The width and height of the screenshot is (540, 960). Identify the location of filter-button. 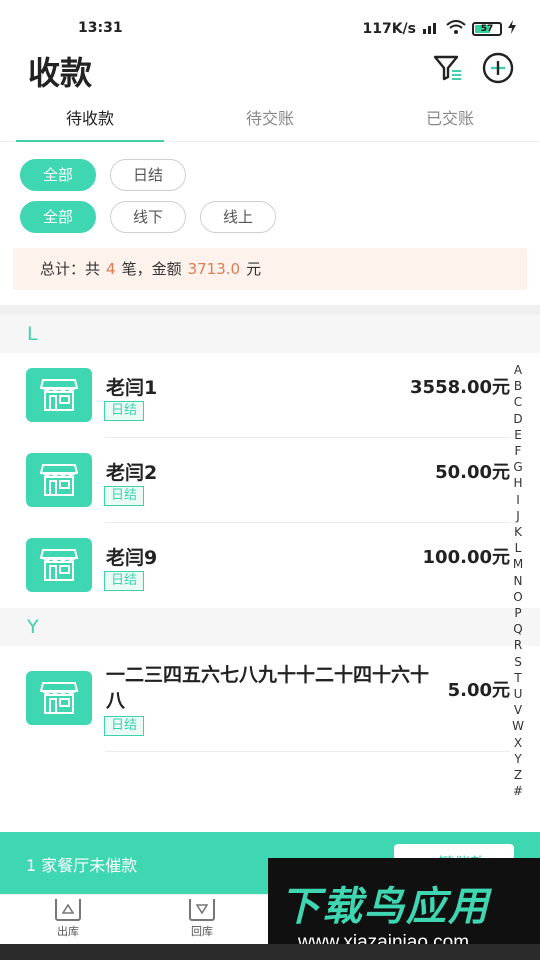
(448, 70).